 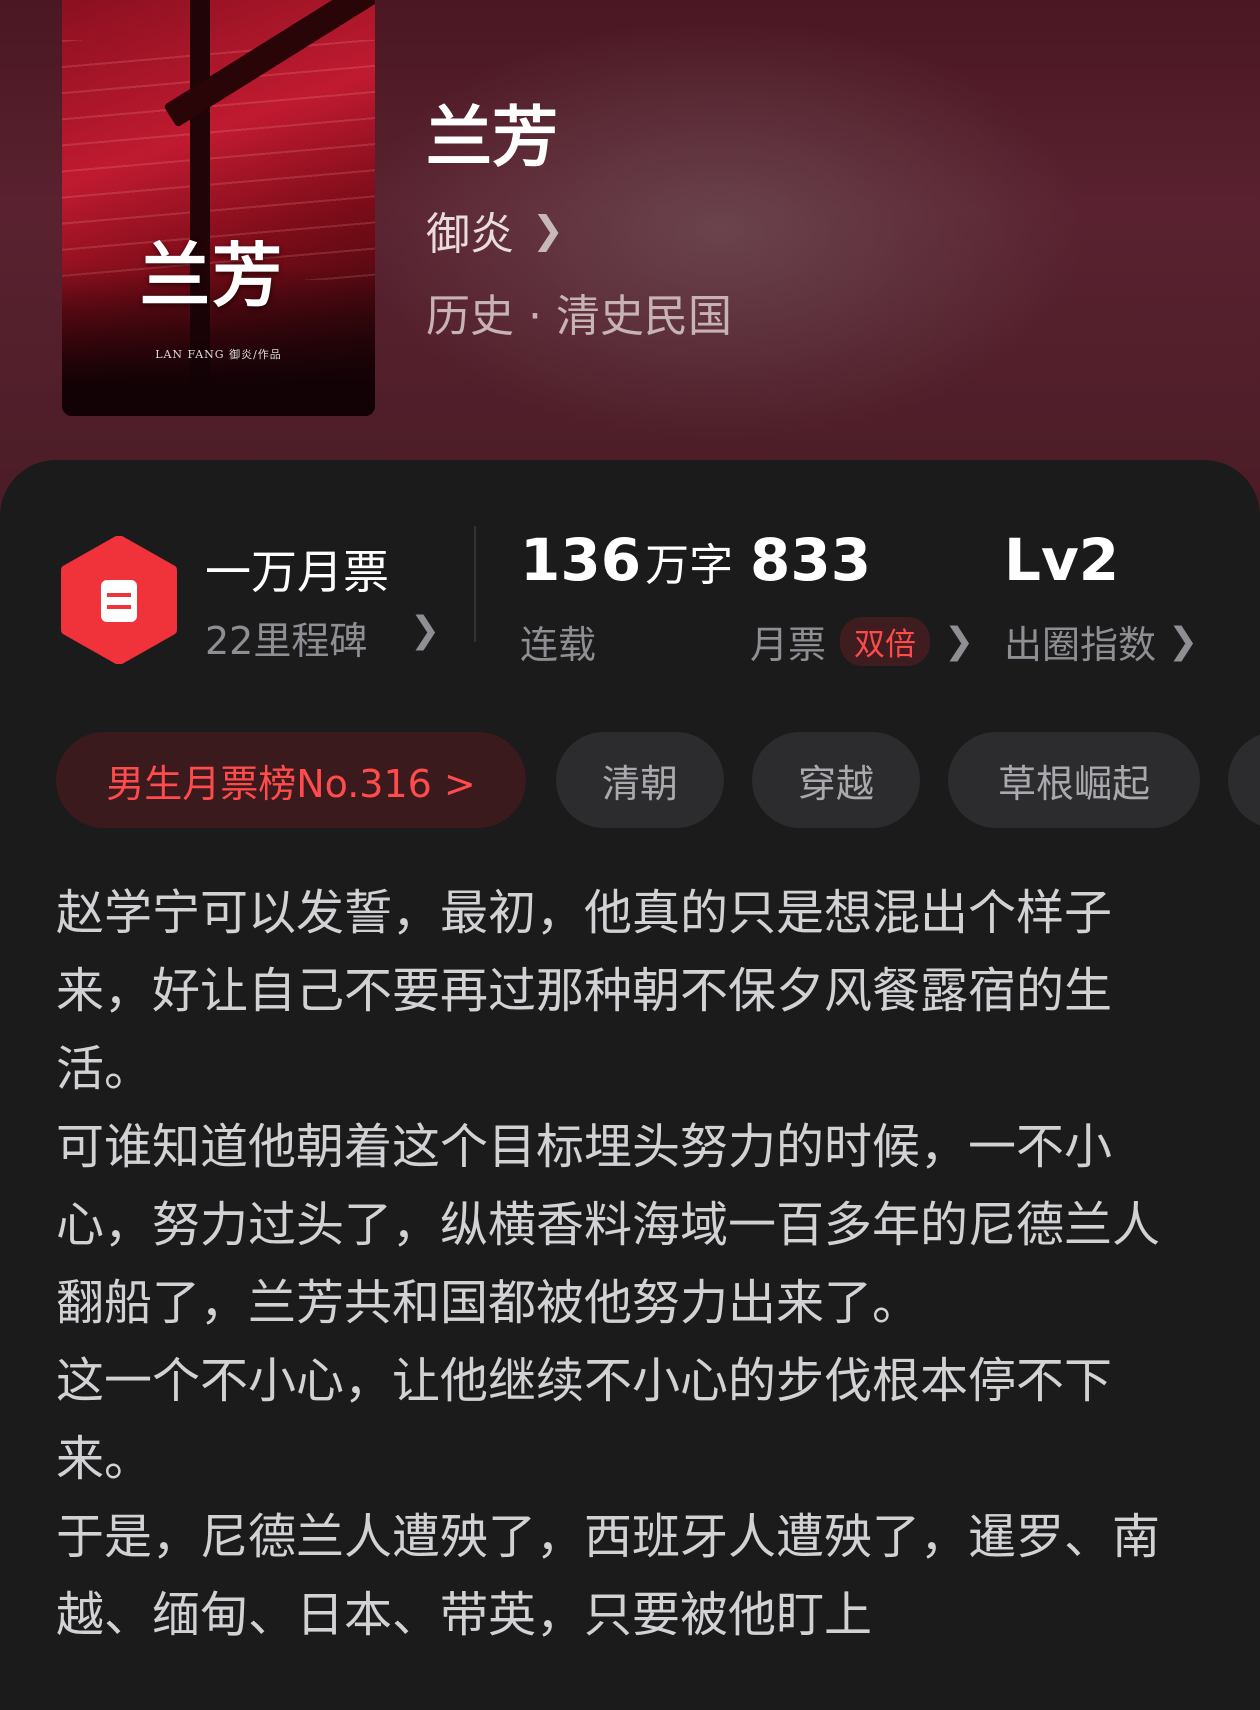 I want to click on milestone-title: 一万月票, so click(x=297, y=569).